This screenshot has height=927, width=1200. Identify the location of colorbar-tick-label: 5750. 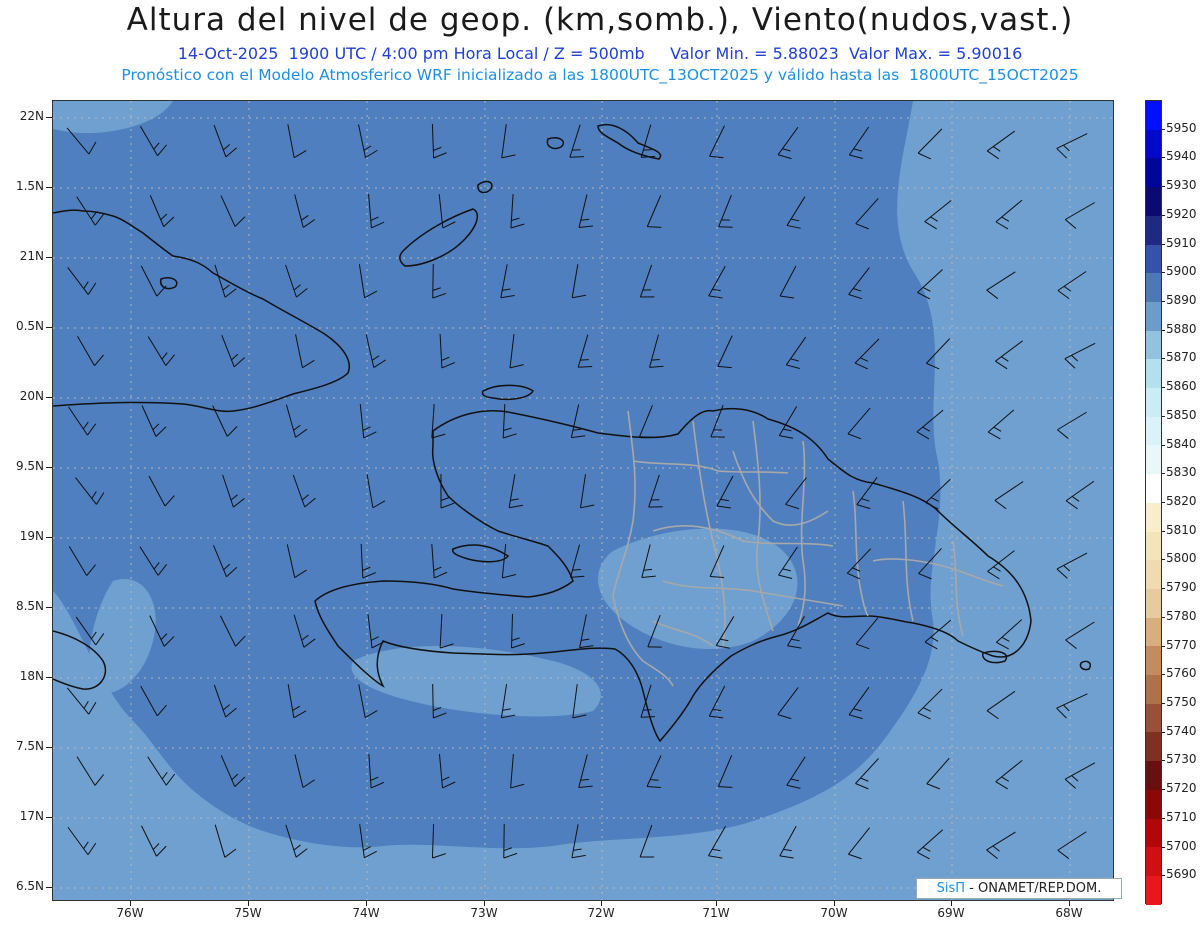
(1181, 702).